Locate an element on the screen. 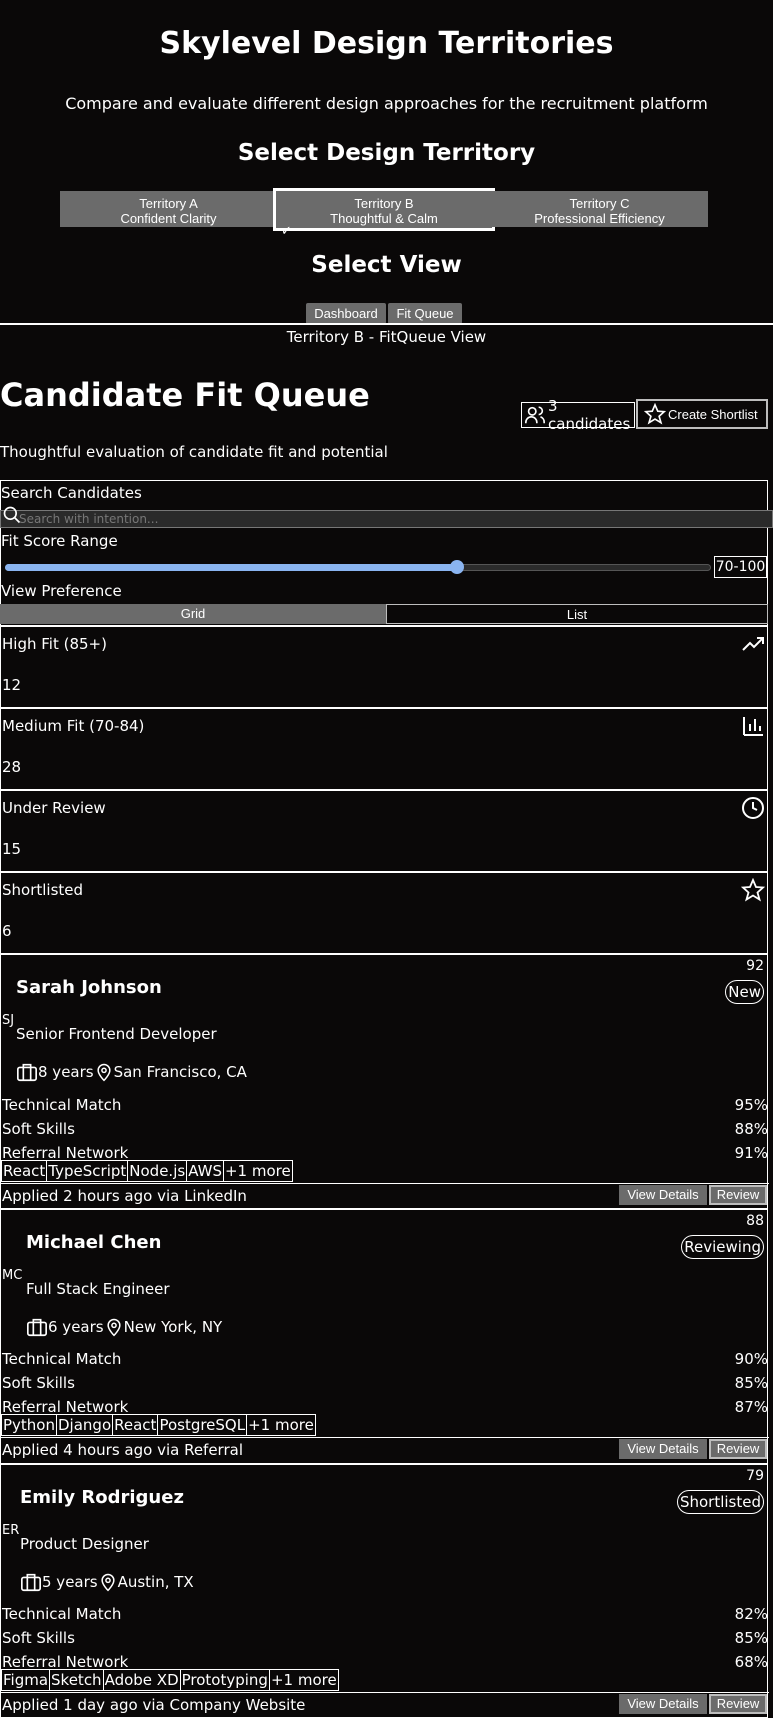 This screenshot has width=773, height=1718. stat-card-under-review: Under Review 15 is located at coordinates (384, 831).